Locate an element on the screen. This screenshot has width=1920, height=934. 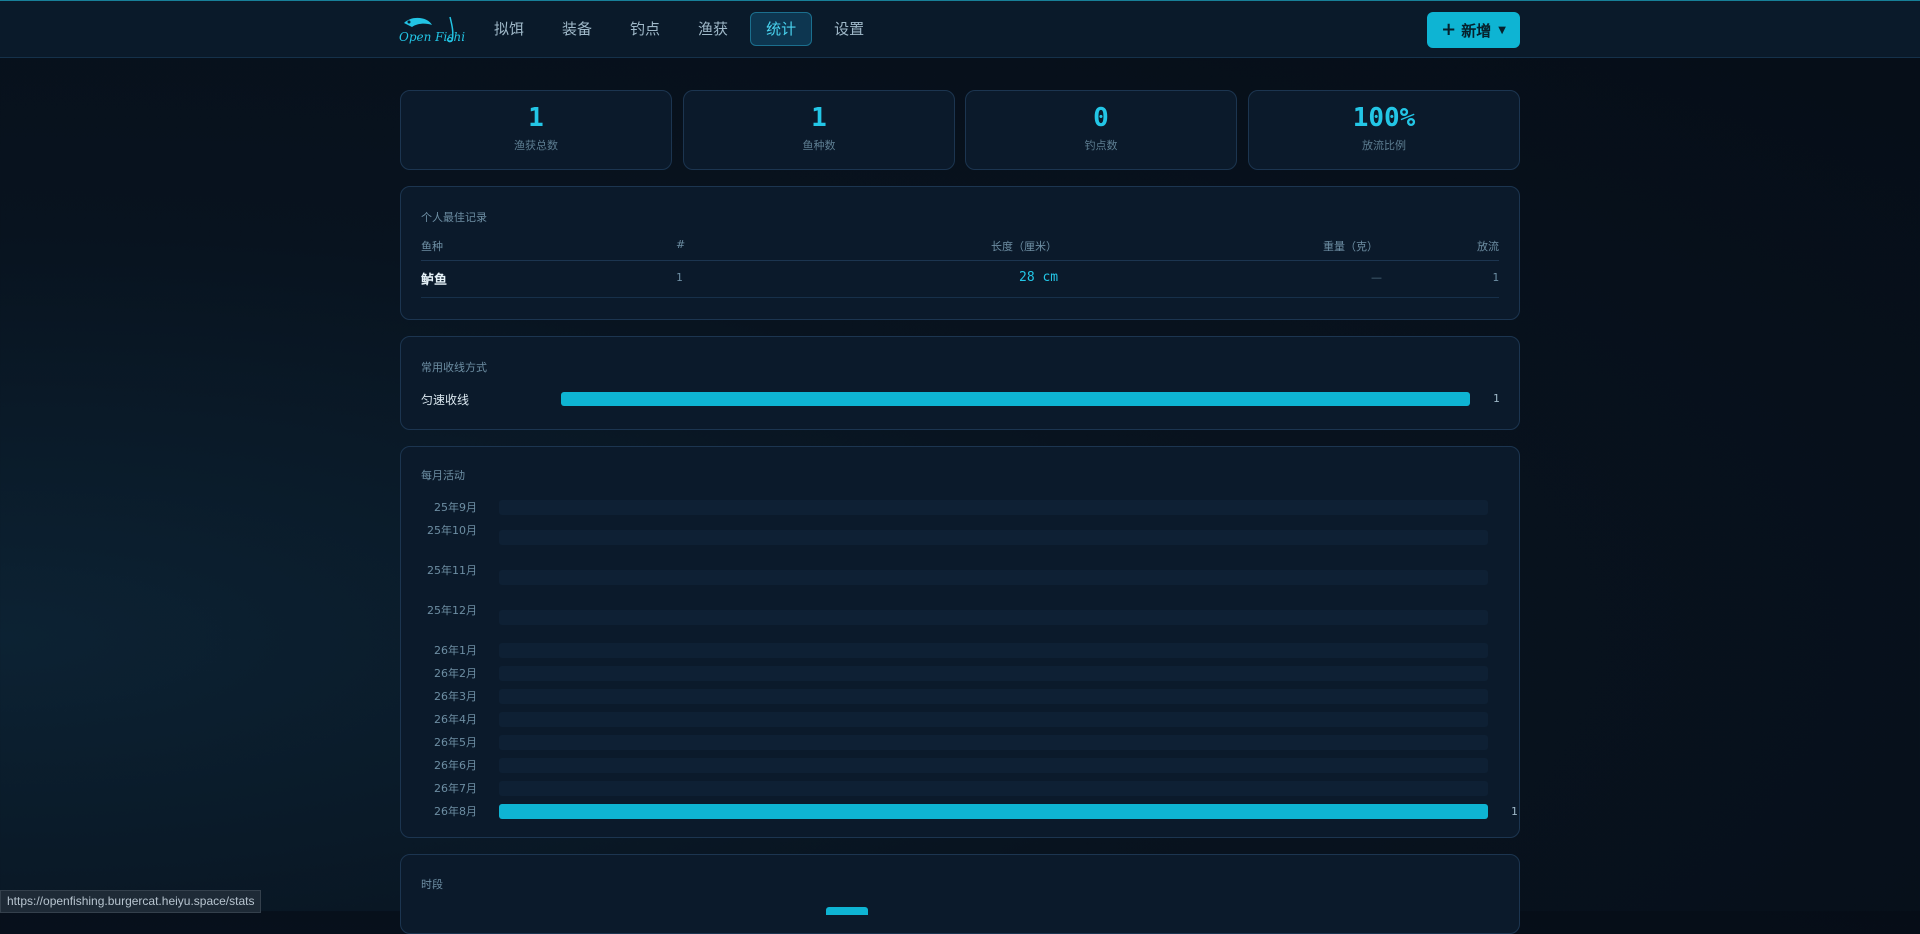
month-row: 26年6月 is located at coordinates (960, 765).